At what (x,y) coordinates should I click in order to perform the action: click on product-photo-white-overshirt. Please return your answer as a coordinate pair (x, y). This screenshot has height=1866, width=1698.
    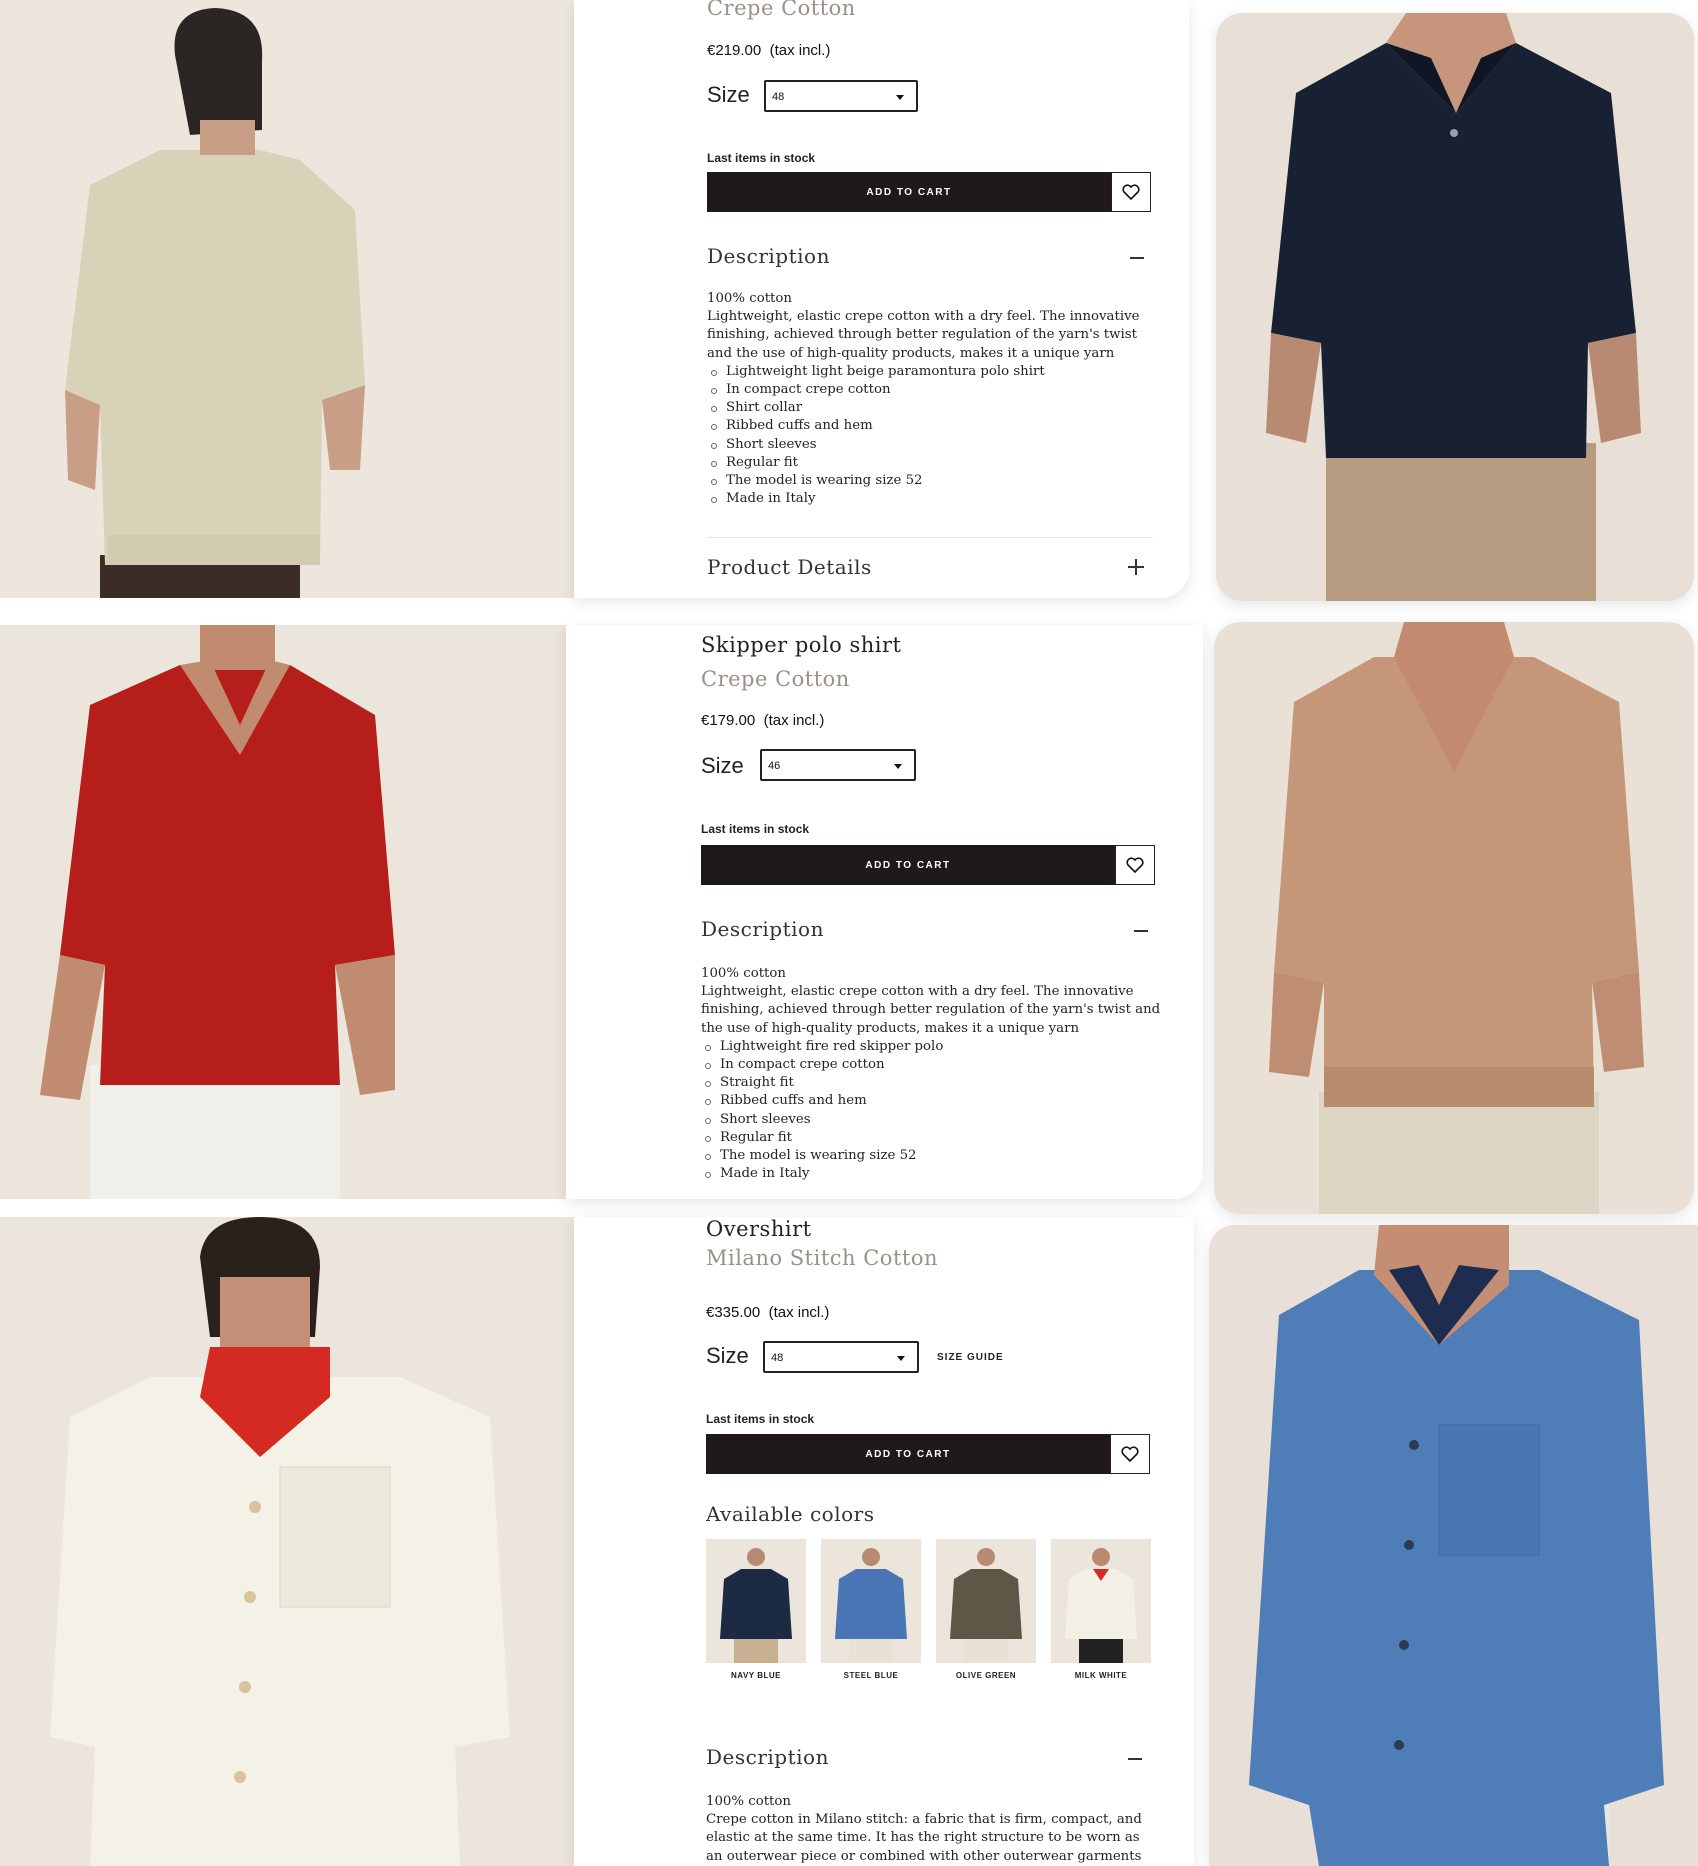
    Looking at the image, I should click on (287, 1541).